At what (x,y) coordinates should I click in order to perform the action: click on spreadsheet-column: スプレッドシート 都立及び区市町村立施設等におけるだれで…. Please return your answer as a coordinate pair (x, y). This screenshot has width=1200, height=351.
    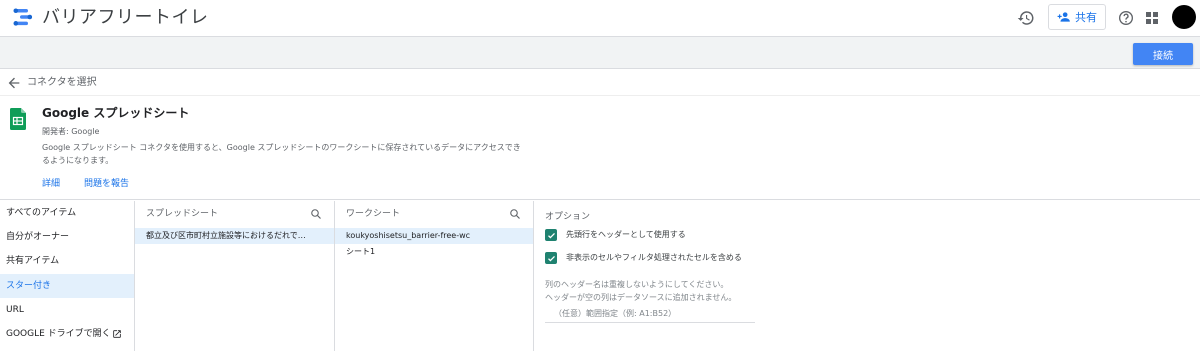
    Looking at the image, I should click on (235, 276).